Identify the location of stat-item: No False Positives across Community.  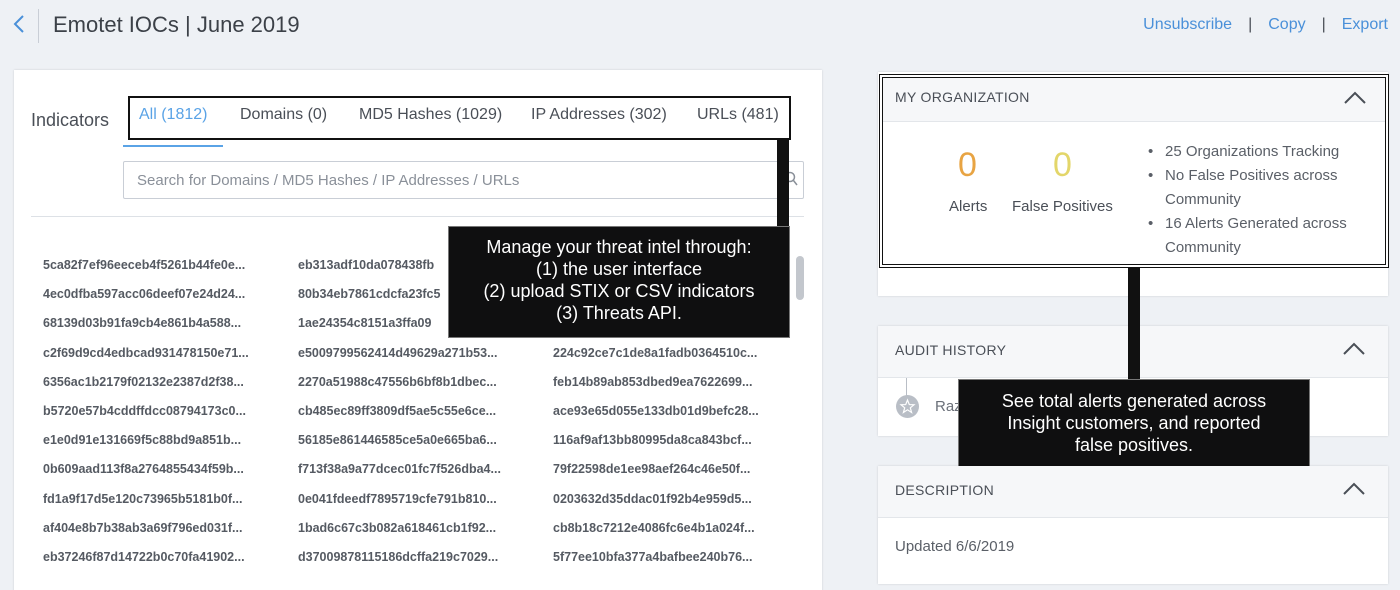
(1261, 188).